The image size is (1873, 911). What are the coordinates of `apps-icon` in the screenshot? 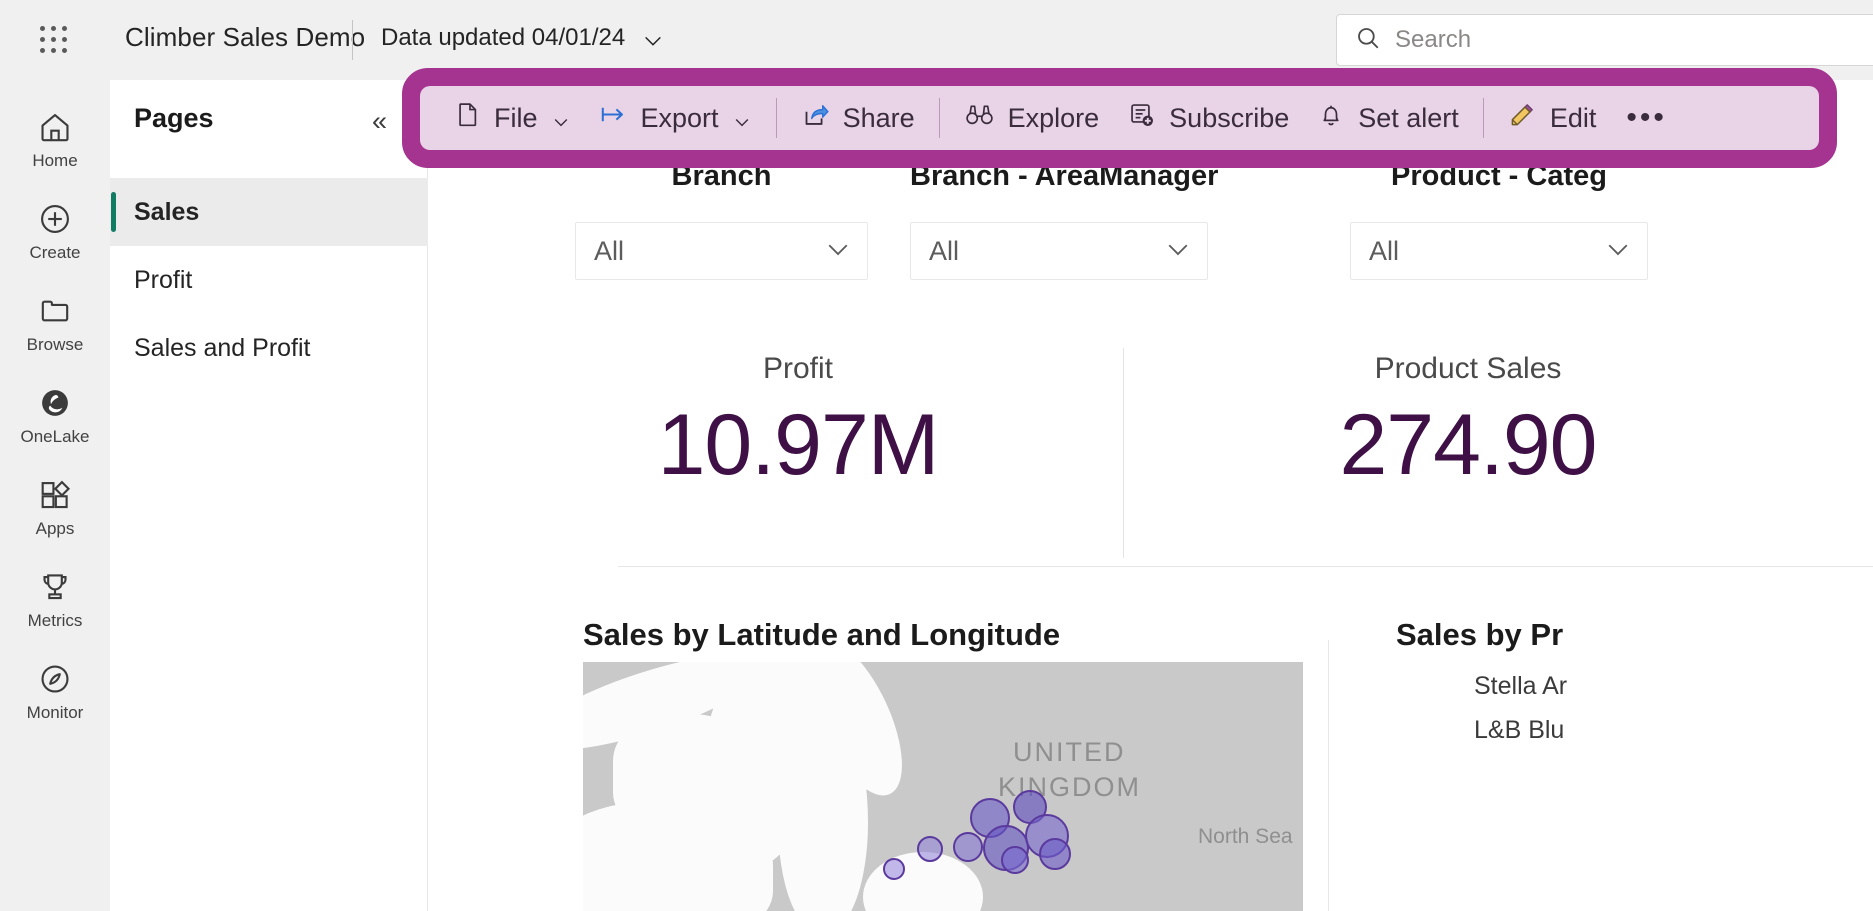 It's located at (55, 495).